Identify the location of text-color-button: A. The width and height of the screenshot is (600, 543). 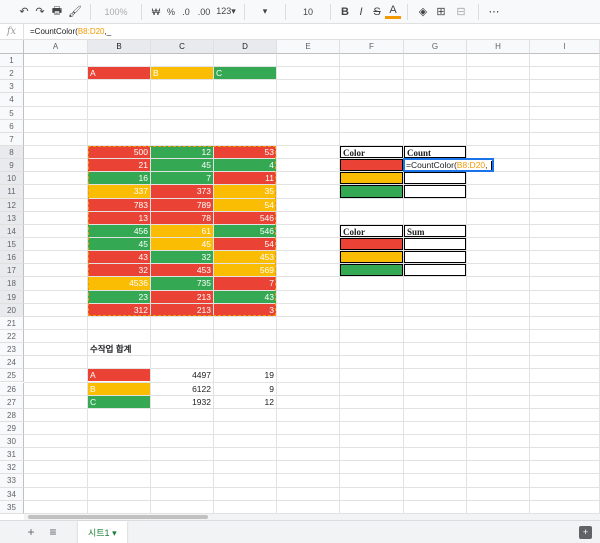
(393, 11).